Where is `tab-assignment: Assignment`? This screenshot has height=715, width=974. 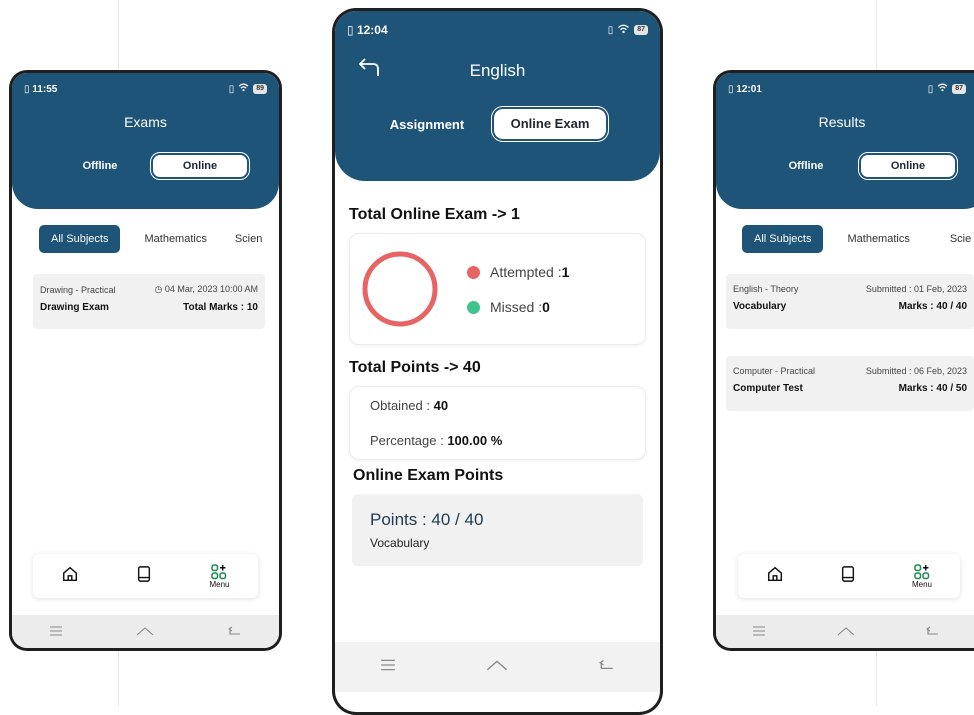 tab-assignment: Assignment is located at coordinates (427, 124).